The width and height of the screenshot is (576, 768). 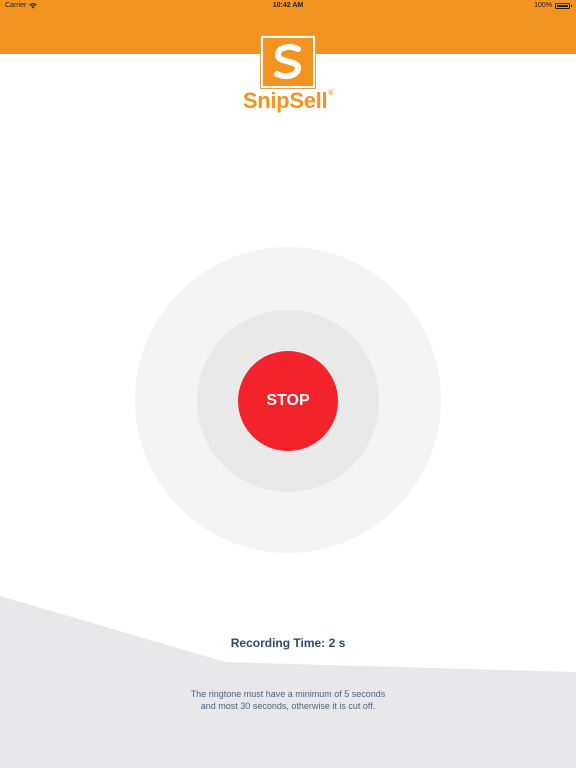 What do you see at coordinates (337, 643) in the screenshot?
I see `recording-time-value: 2 s` at bounding box center [337, 643].